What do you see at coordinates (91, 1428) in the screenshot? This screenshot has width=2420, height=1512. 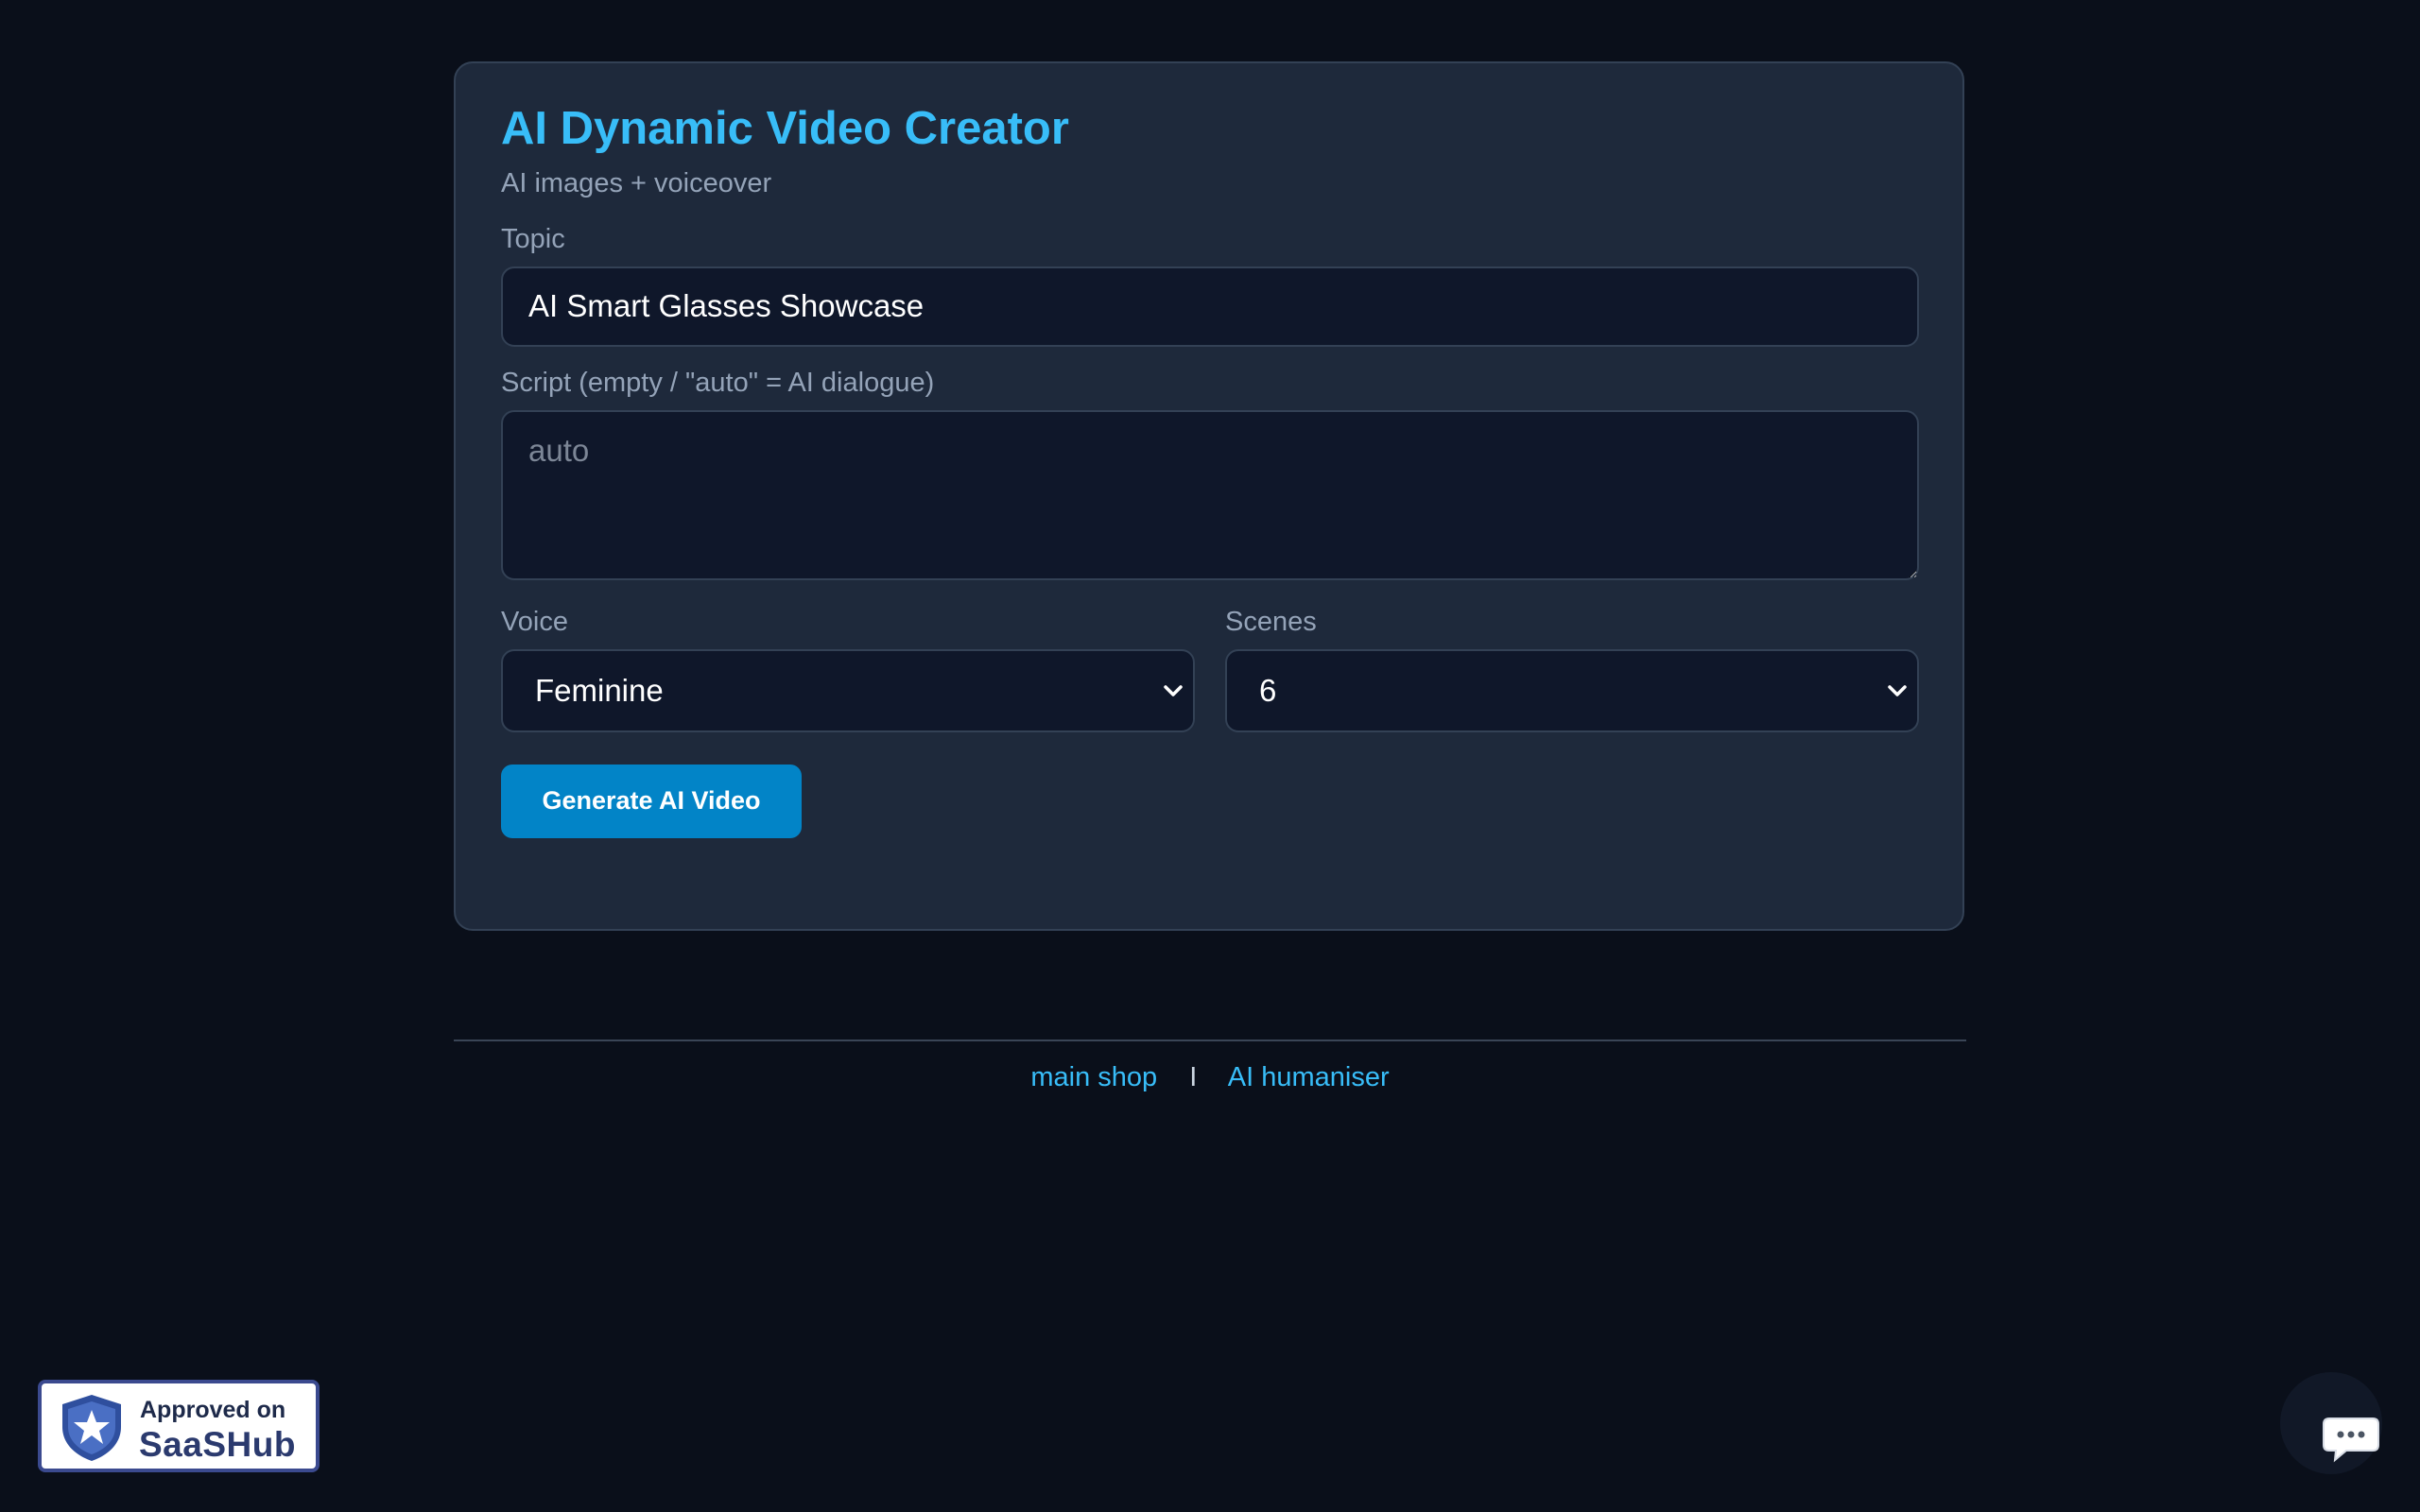 I see `shield-star-icon` at bounding box center [91, 1428].